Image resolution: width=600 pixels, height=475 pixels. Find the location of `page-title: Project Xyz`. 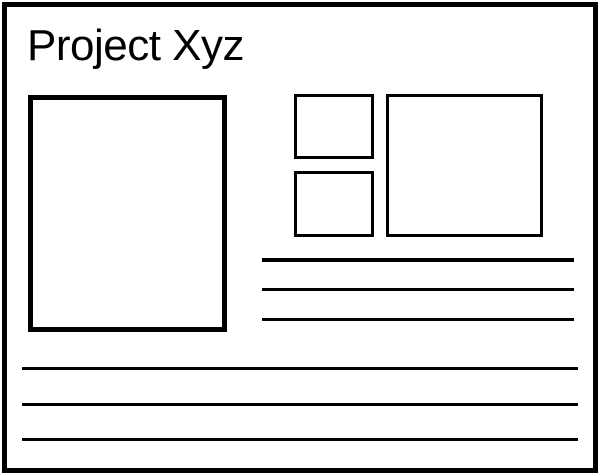

page-title: Project Xyz is located at coordinates (136, 45).